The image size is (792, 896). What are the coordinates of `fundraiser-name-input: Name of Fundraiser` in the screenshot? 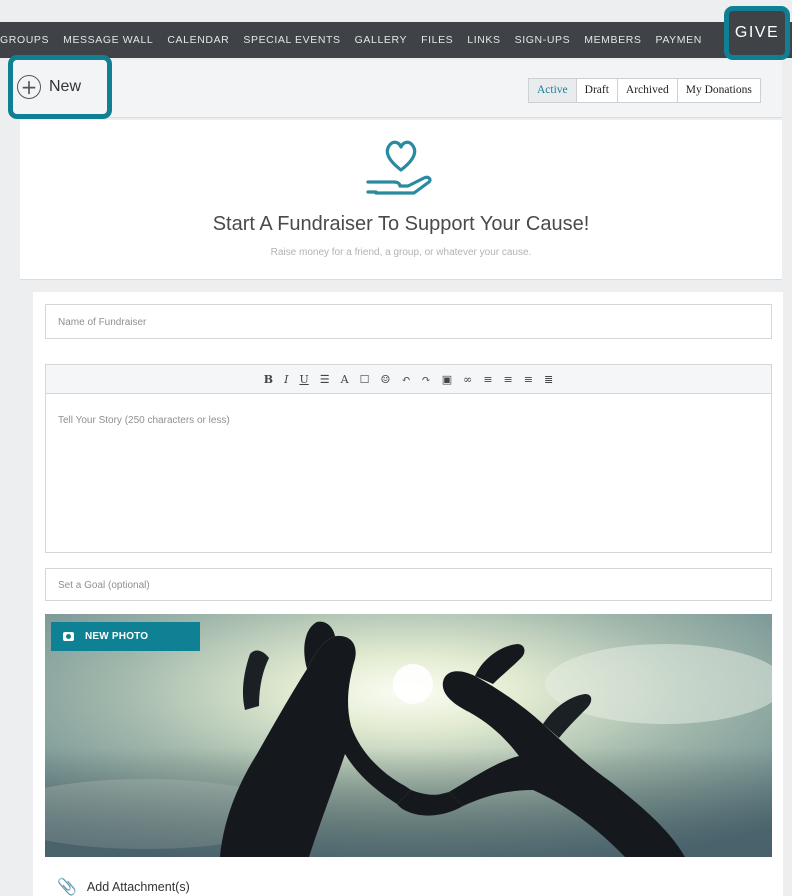 It's located at (408, 321).